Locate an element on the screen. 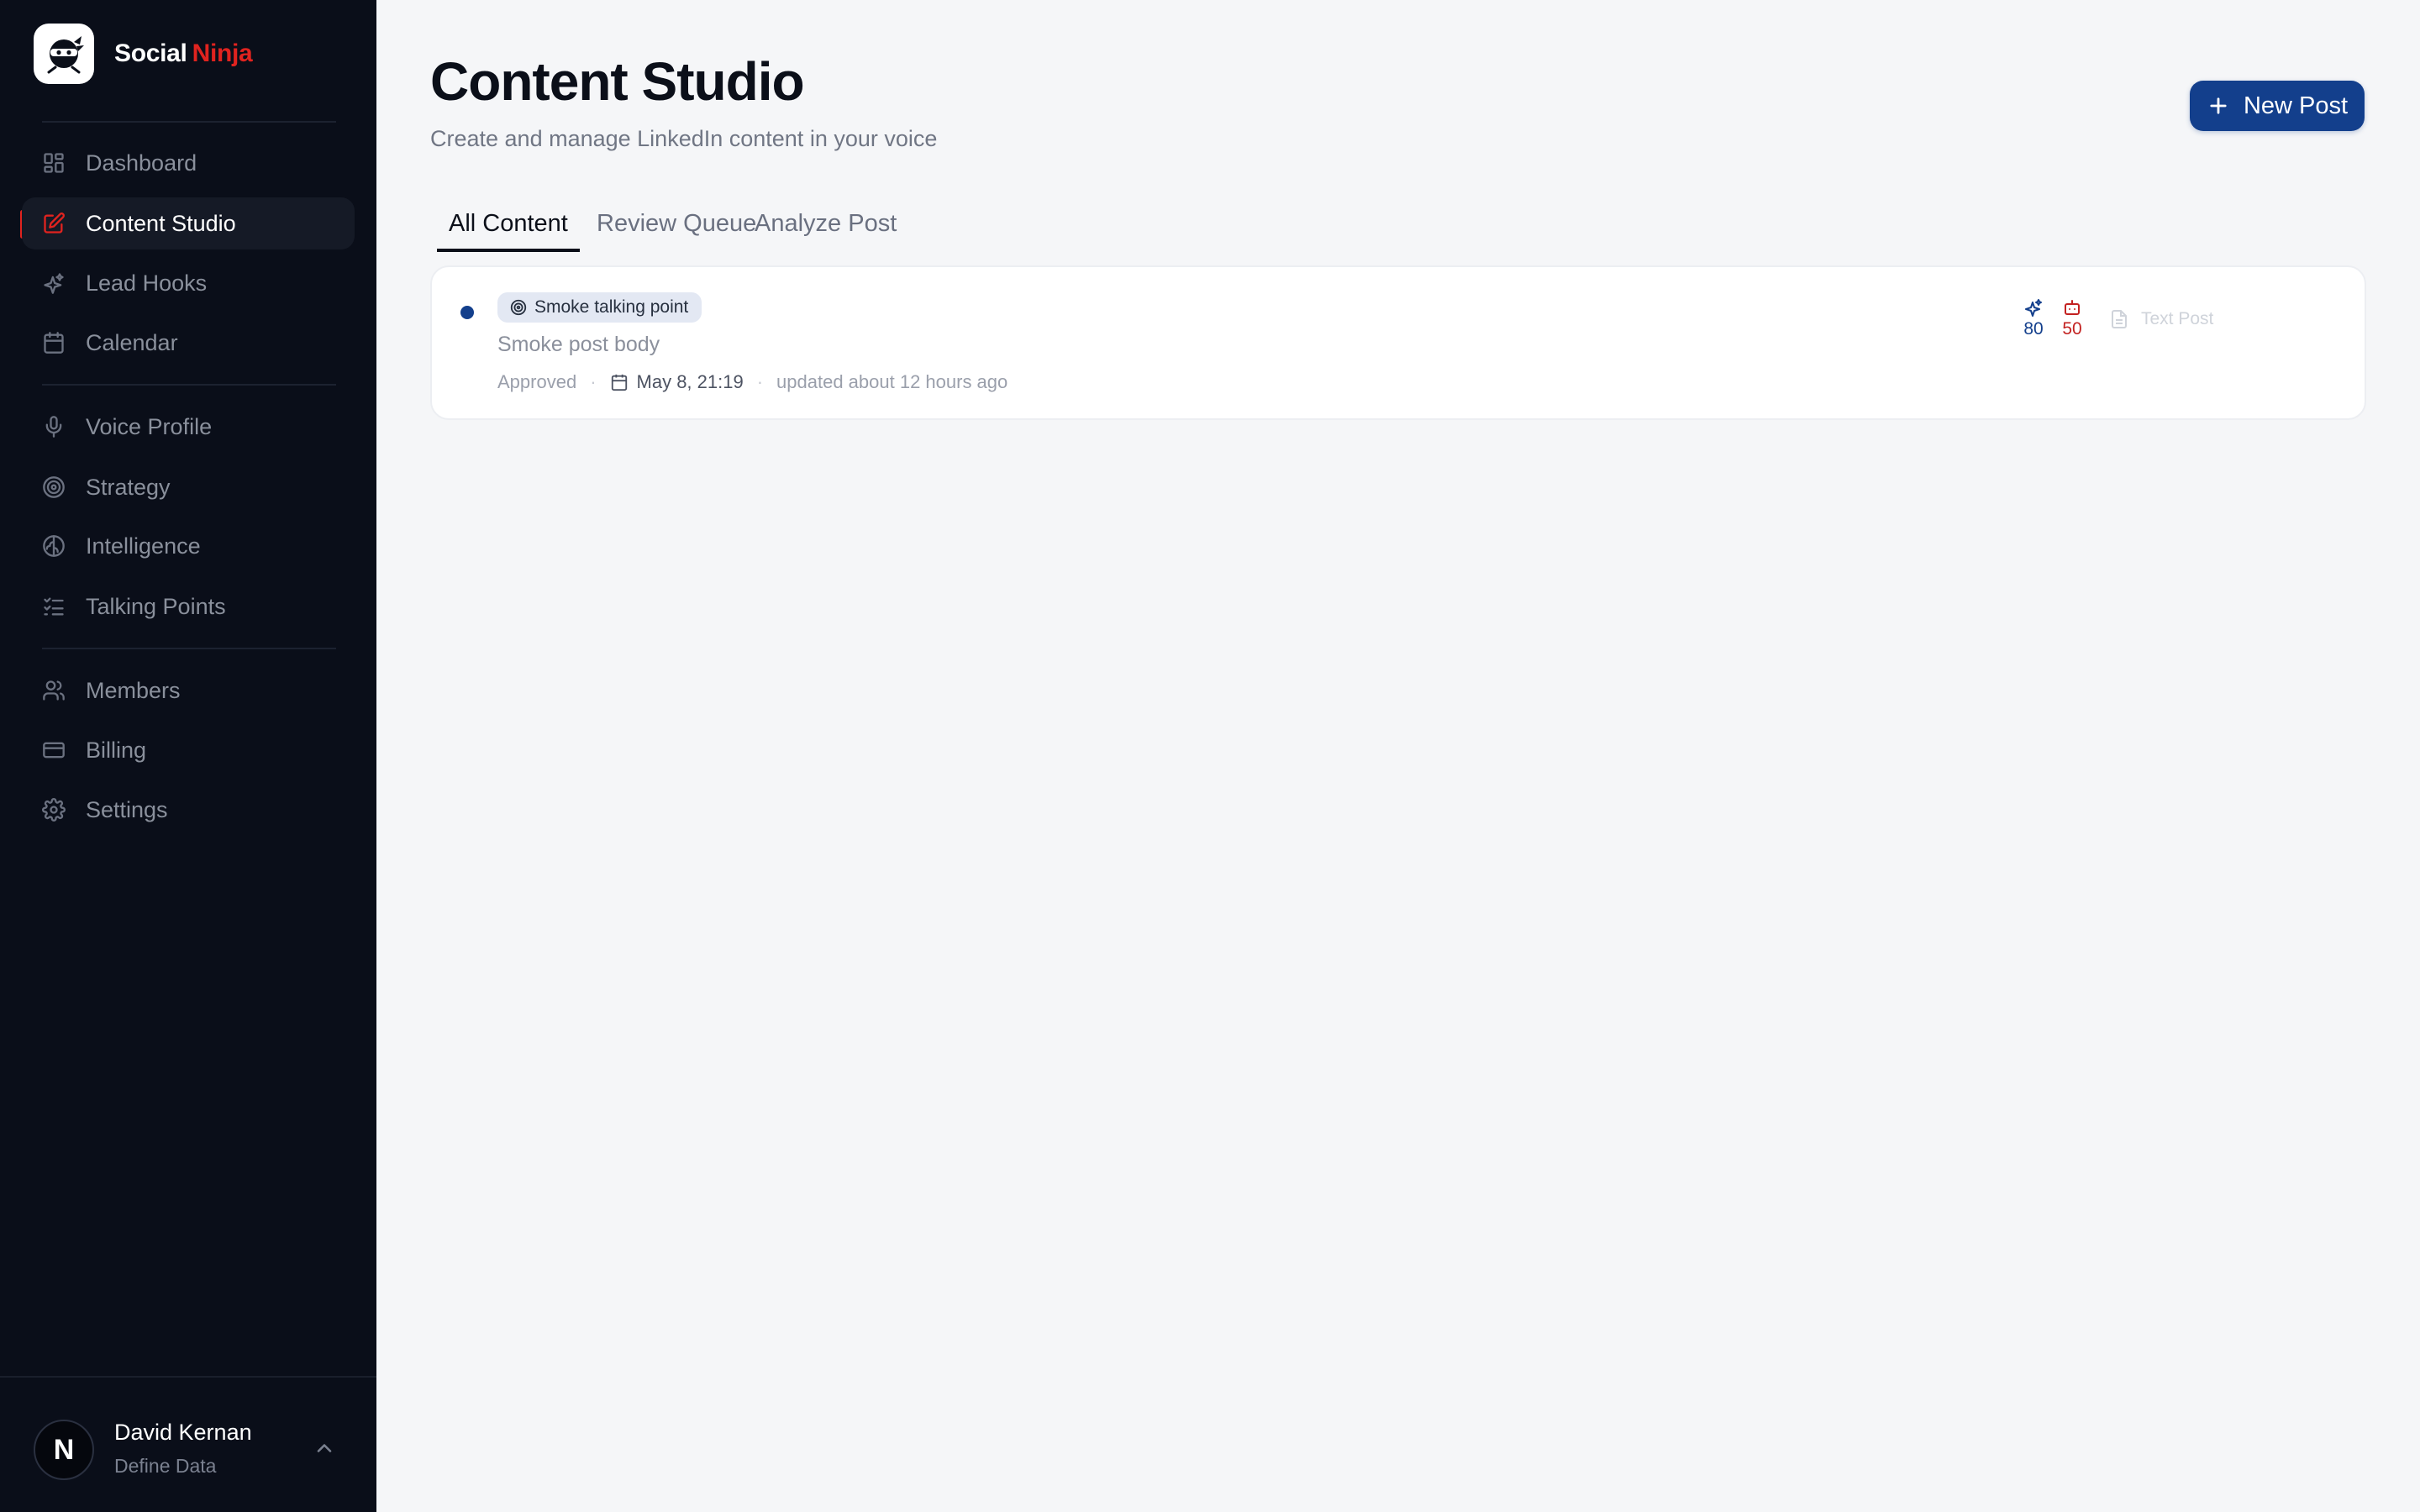 This screenshot has height=1512, width=2420. document-icon is located at coordinates (2119, 319).